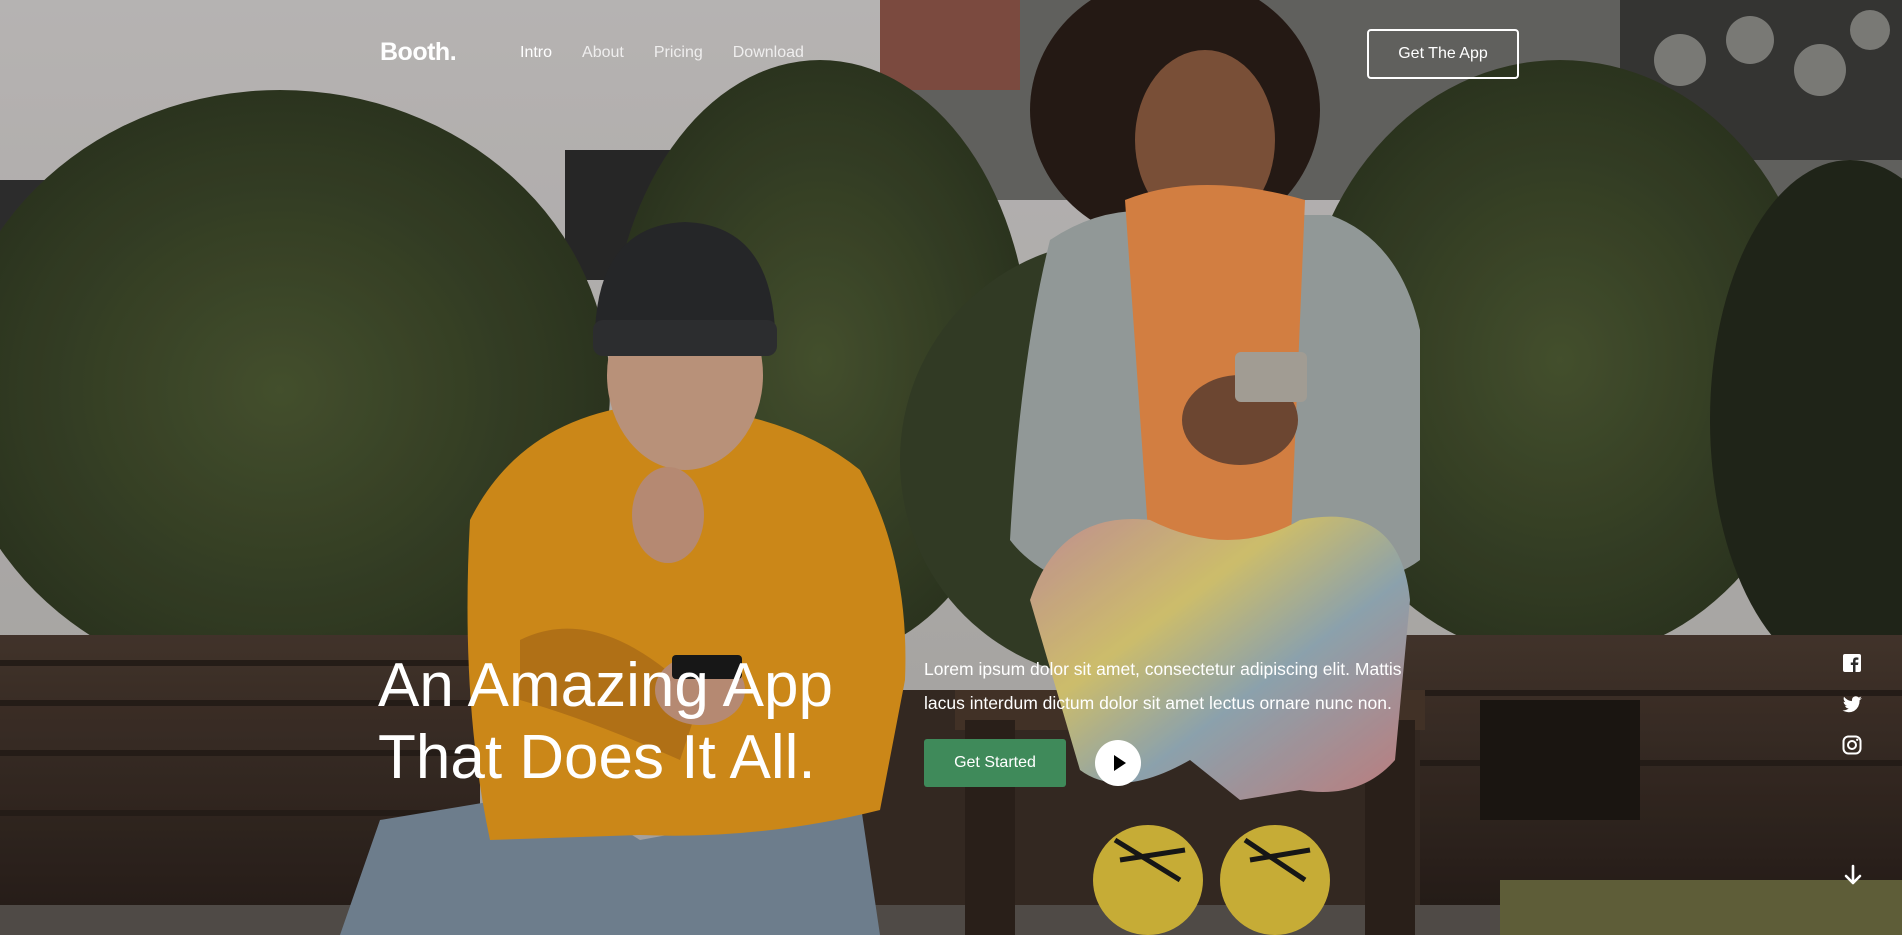 The height and width of the screenshot is (935, 1902). What do you see at coordinates (1852, 745) in the screenshot?
I see `instagram-icon` at bounding box center [1852, 745].